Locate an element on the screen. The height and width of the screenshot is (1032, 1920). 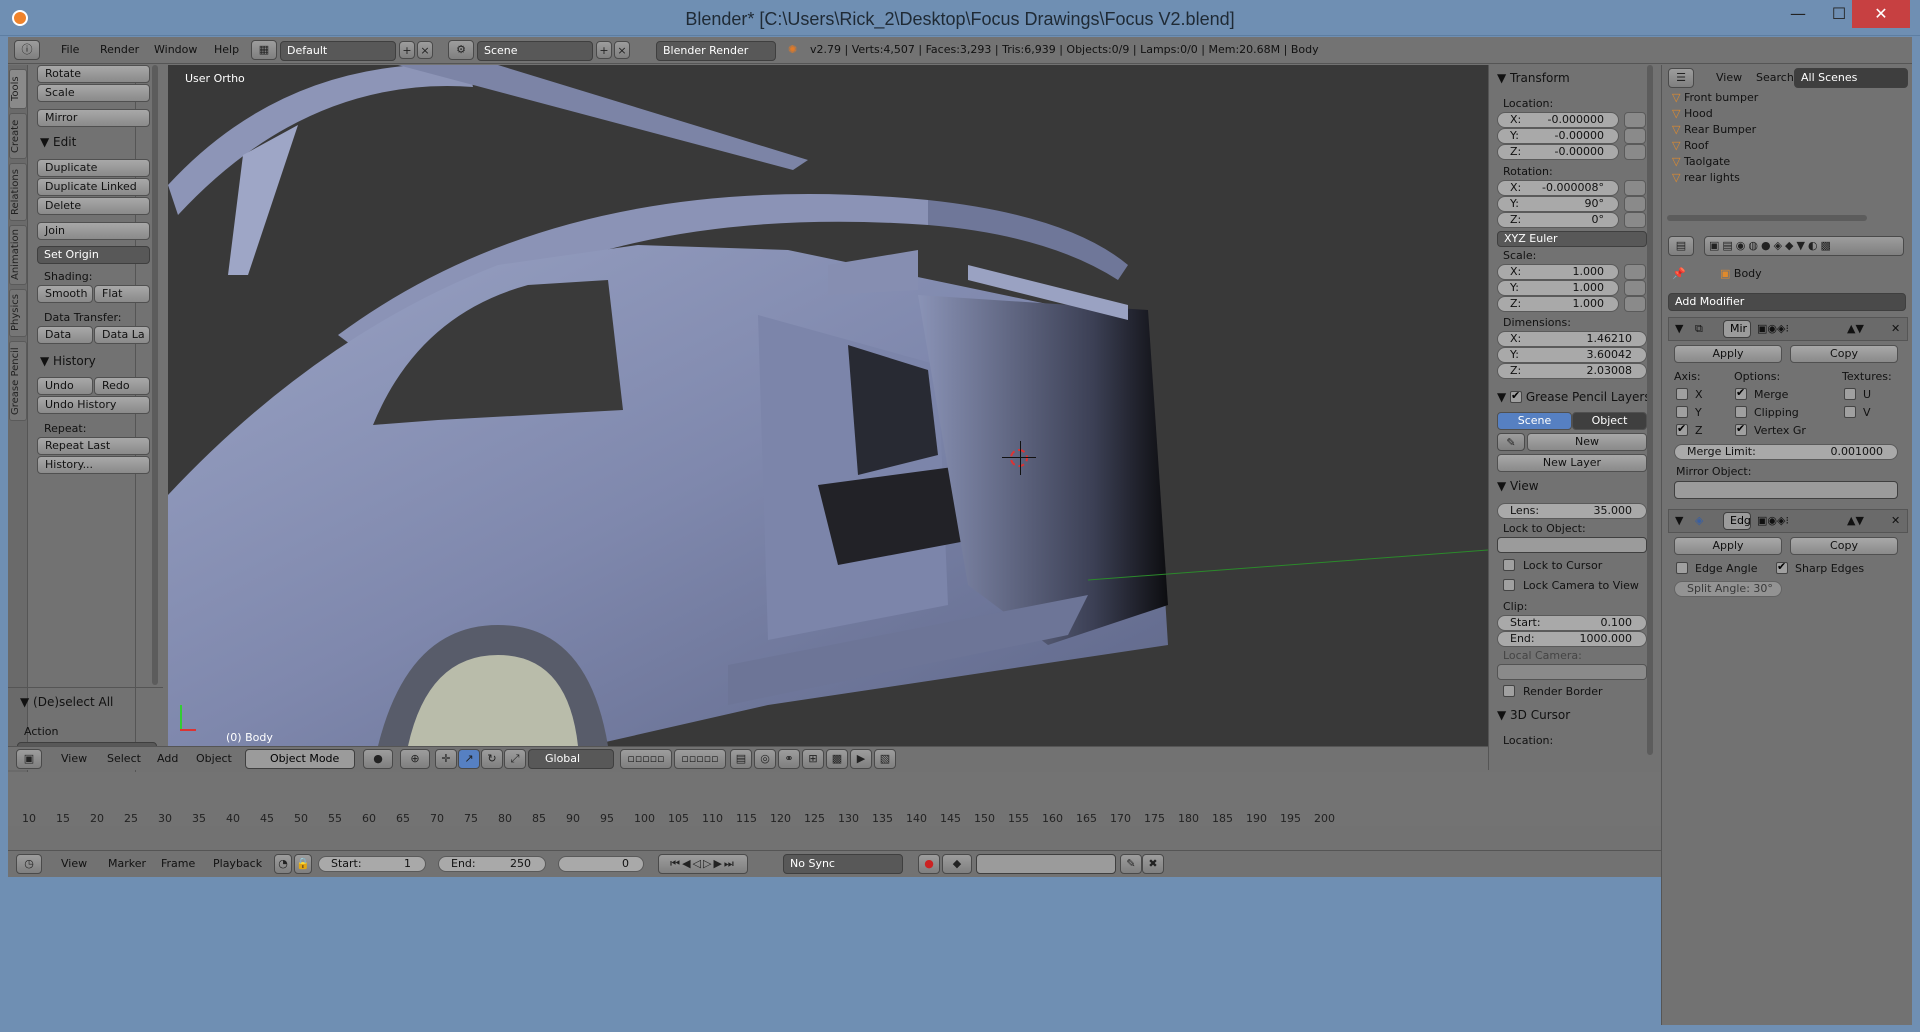
new-layer-button: New Layer is located at coordinates (1572, 463).